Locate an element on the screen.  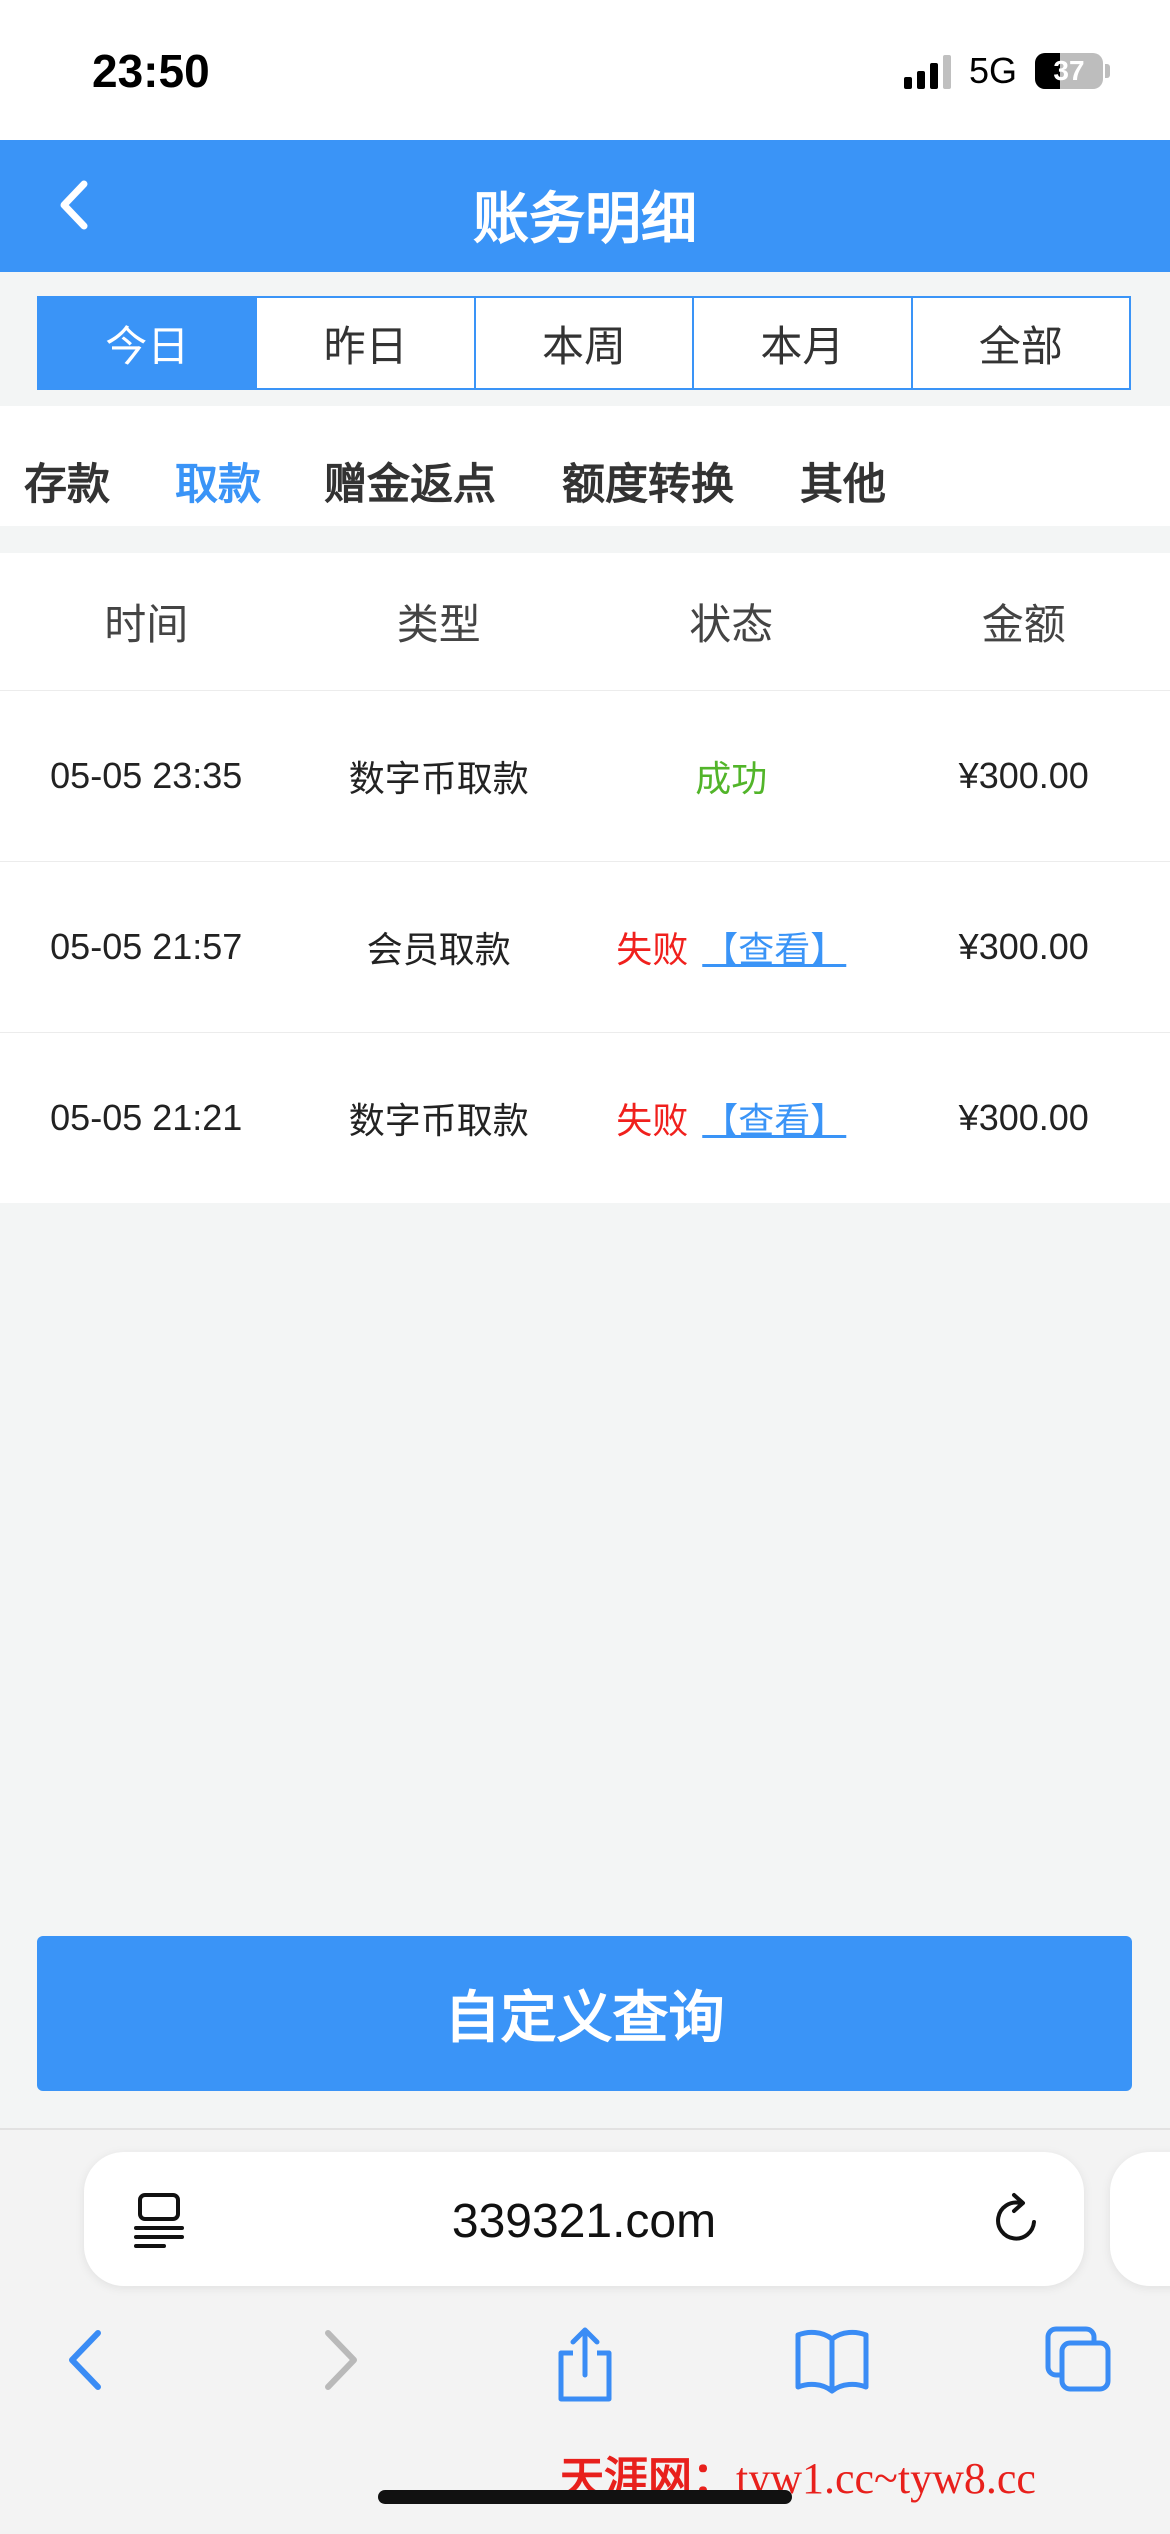
period-tabs: 今日 昨日 本周 本月 全部 is located at coordinates (584, 343).